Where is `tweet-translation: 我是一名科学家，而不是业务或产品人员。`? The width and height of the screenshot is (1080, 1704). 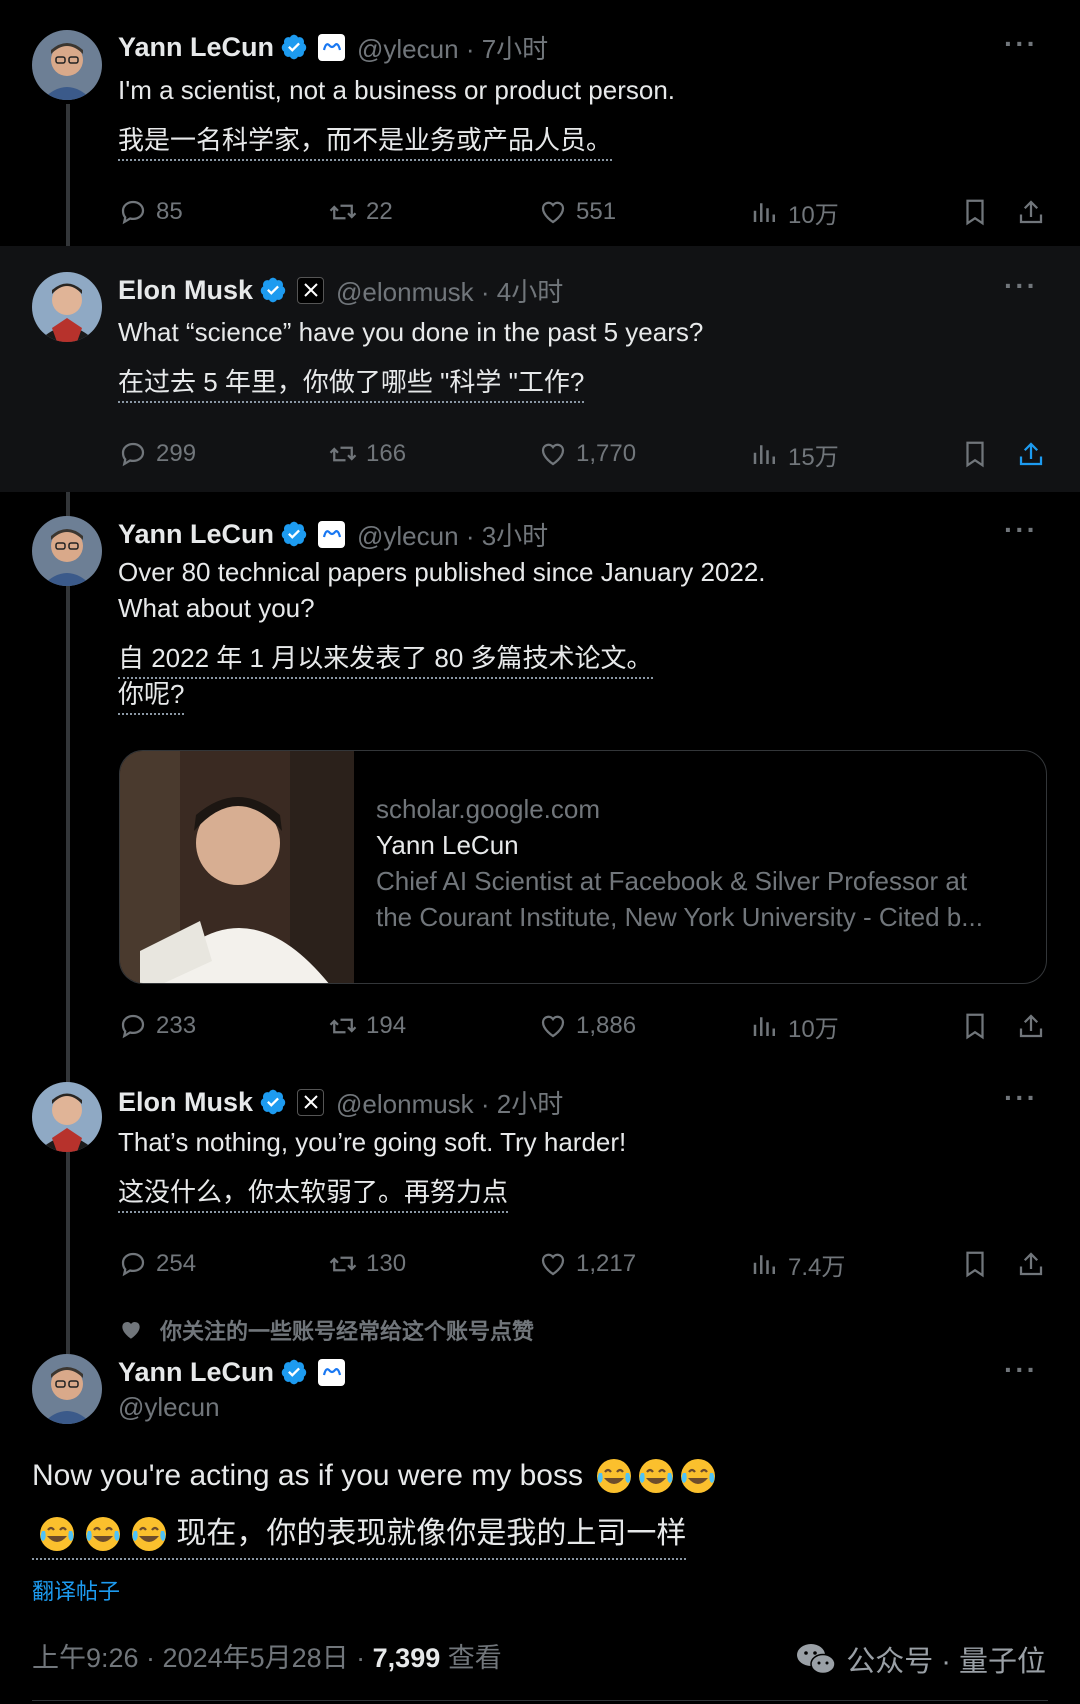
tweet-translation: 我是一名科学家，而不是业务或产品人员。 is located at coordinates (365, 141).